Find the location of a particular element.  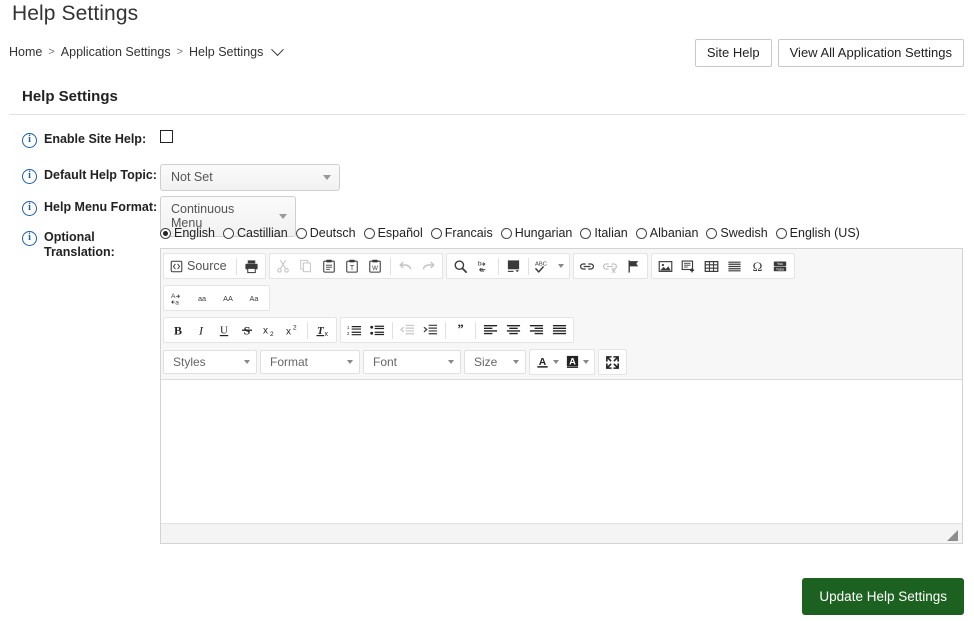

translation-language-option-english: English is located at coordinates (187, 233).